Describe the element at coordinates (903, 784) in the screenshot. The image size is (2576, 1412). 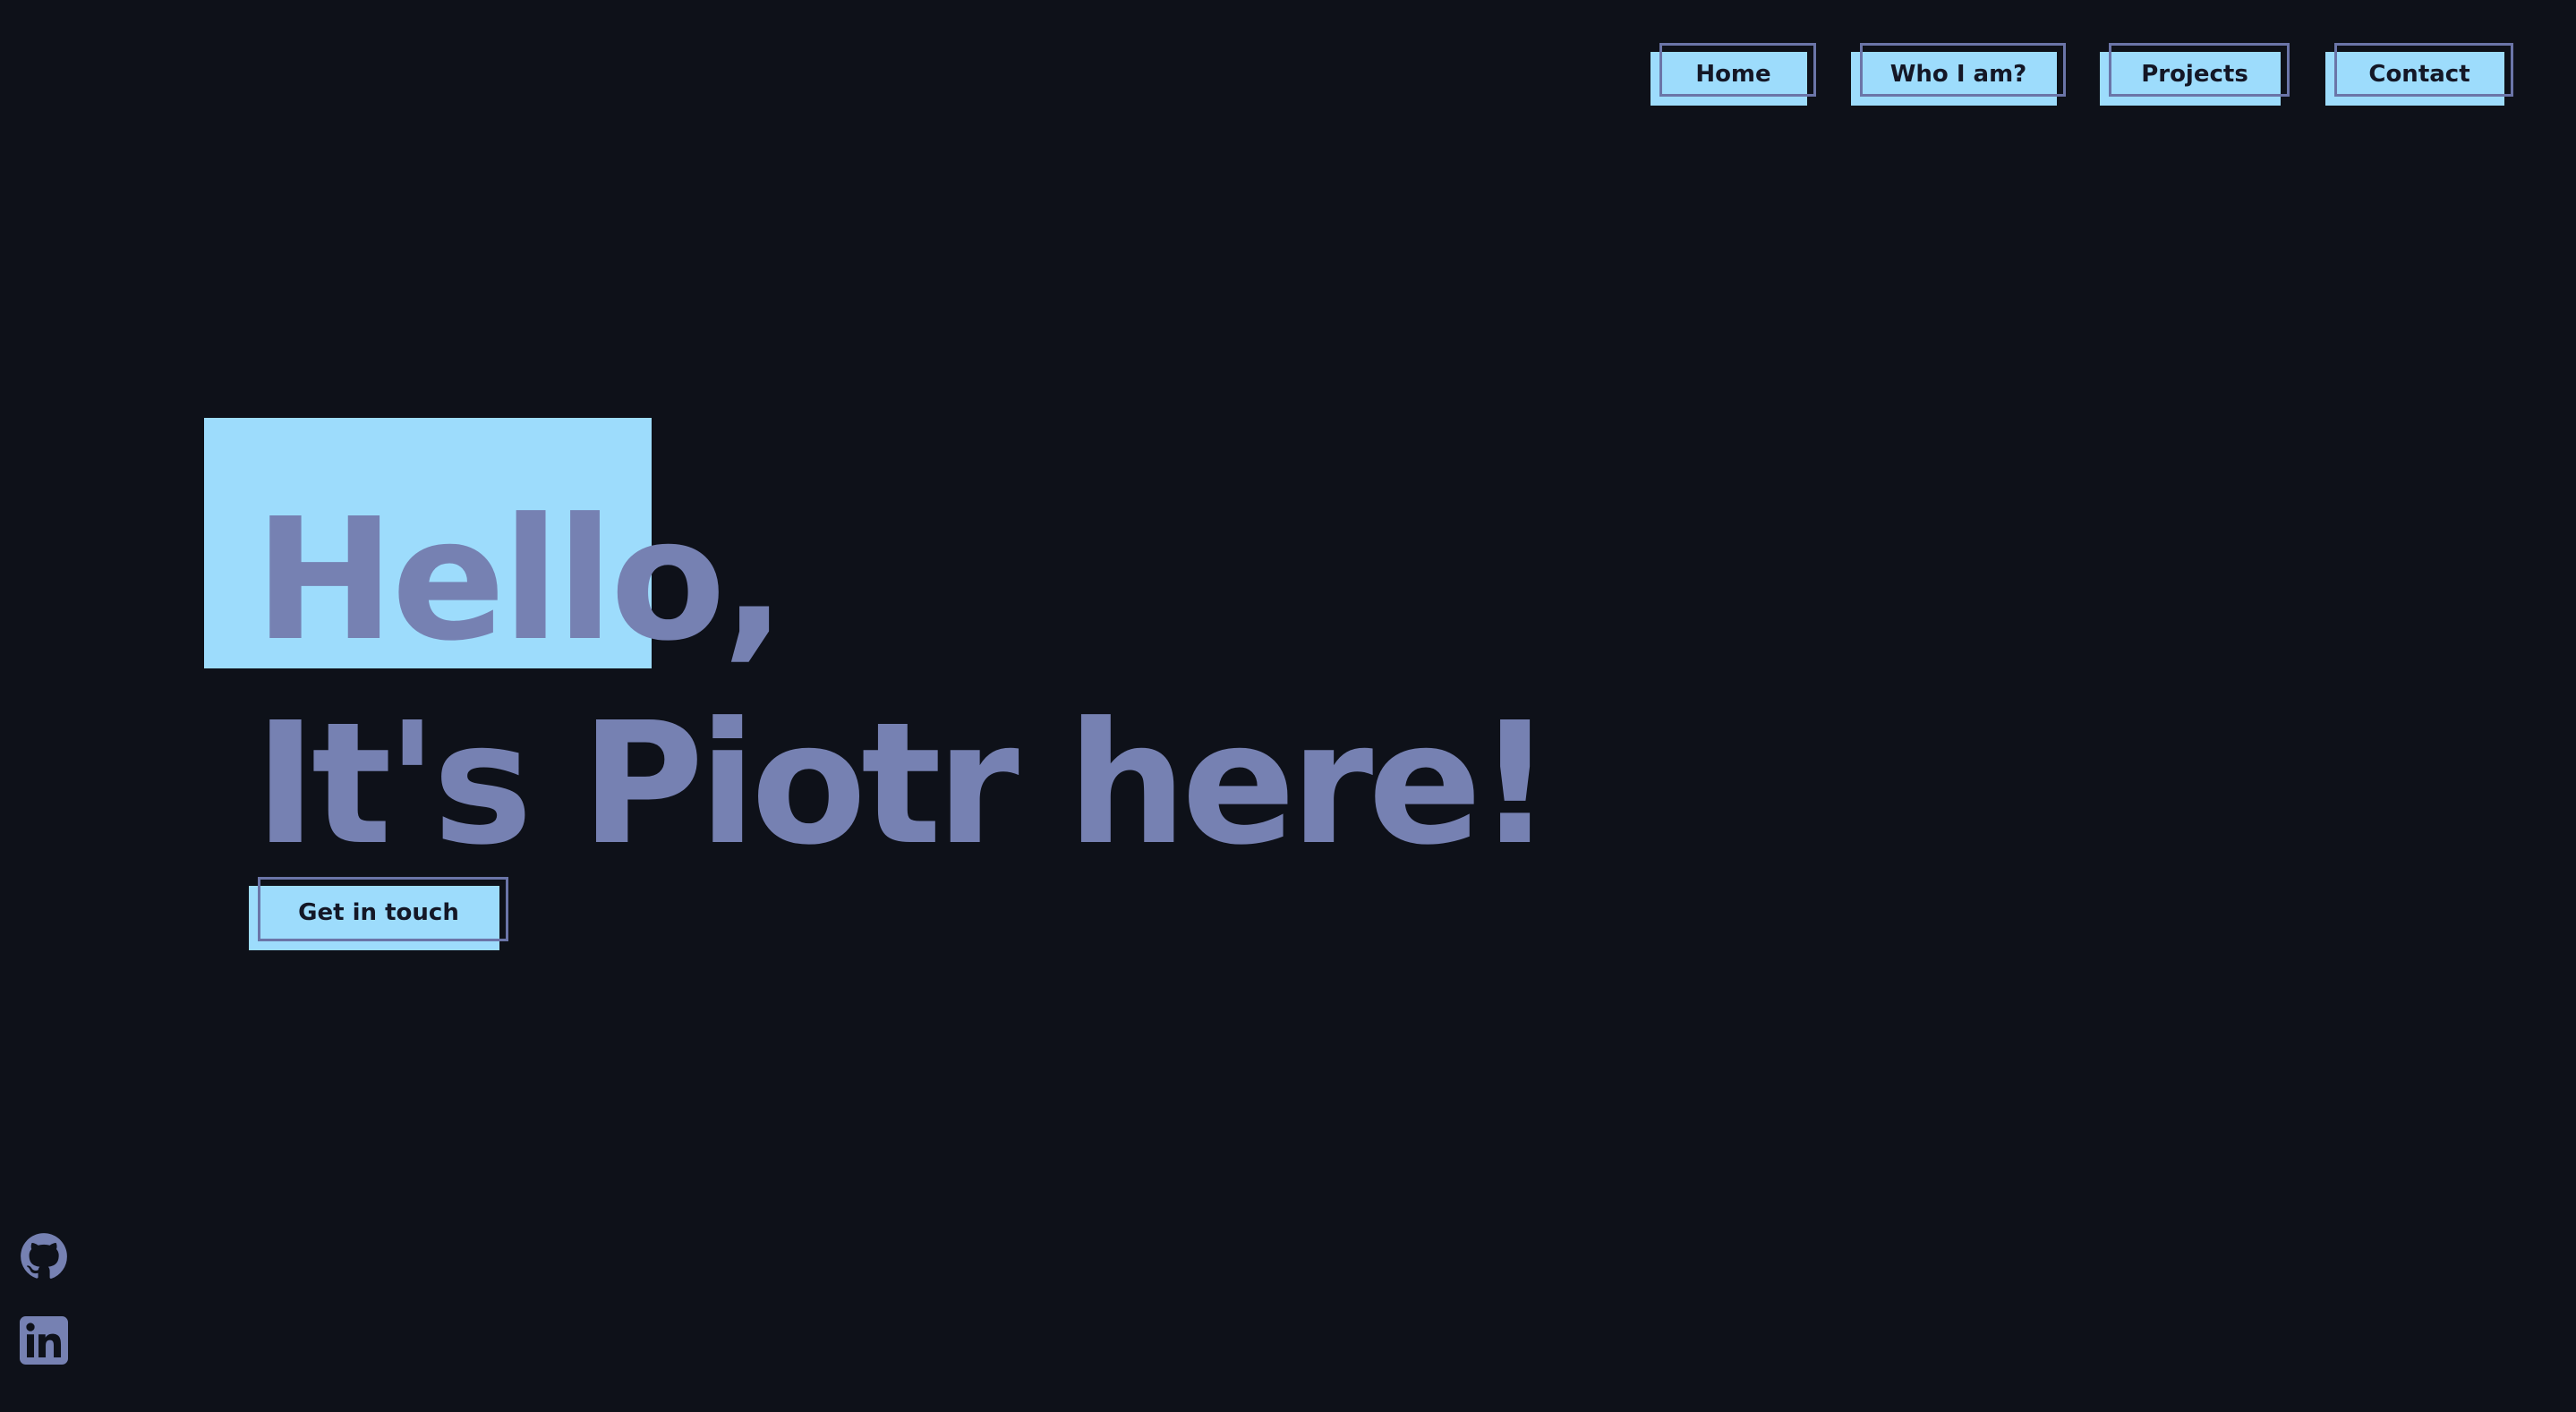
I see `hero-intro: It's Piotr here!` at that location.